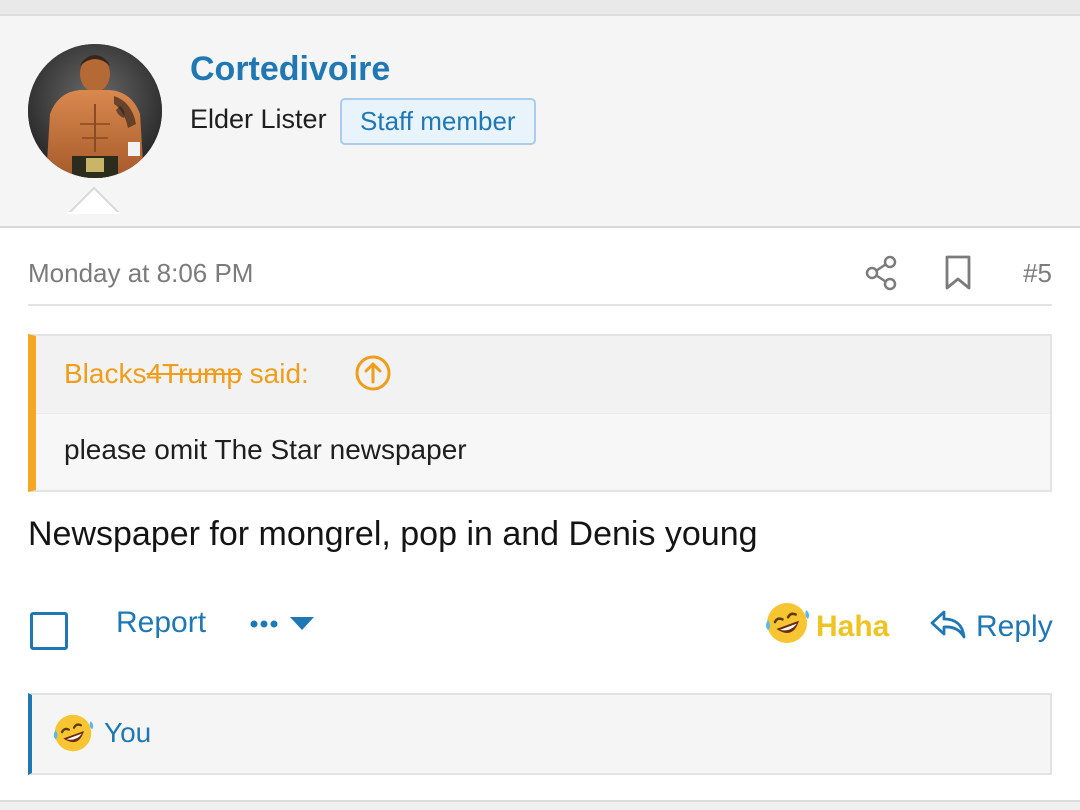 This screenshot has height=810, width=1080. I want to click on report-link: Report, so click(161, 623).